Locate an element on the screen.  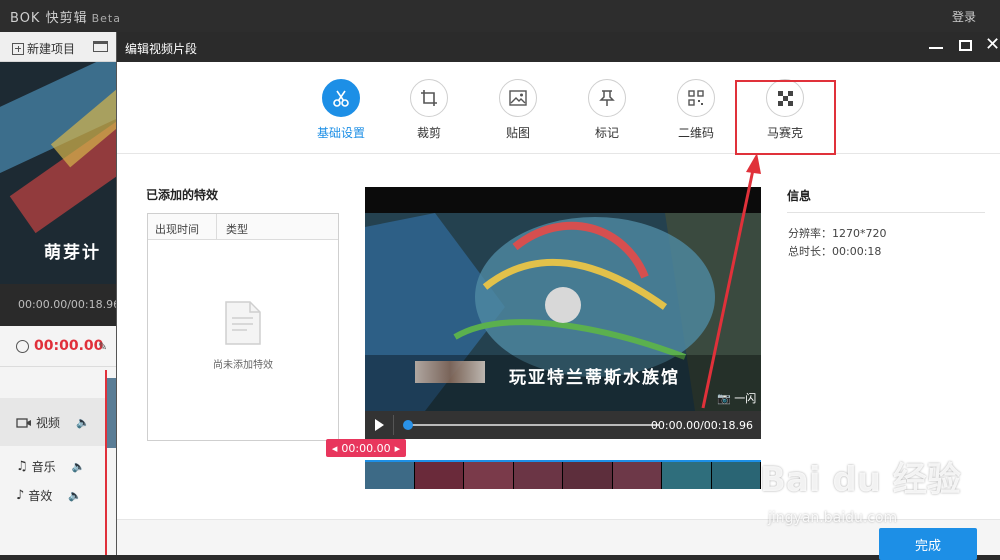
image-icon is located at coordinates (518, 98).